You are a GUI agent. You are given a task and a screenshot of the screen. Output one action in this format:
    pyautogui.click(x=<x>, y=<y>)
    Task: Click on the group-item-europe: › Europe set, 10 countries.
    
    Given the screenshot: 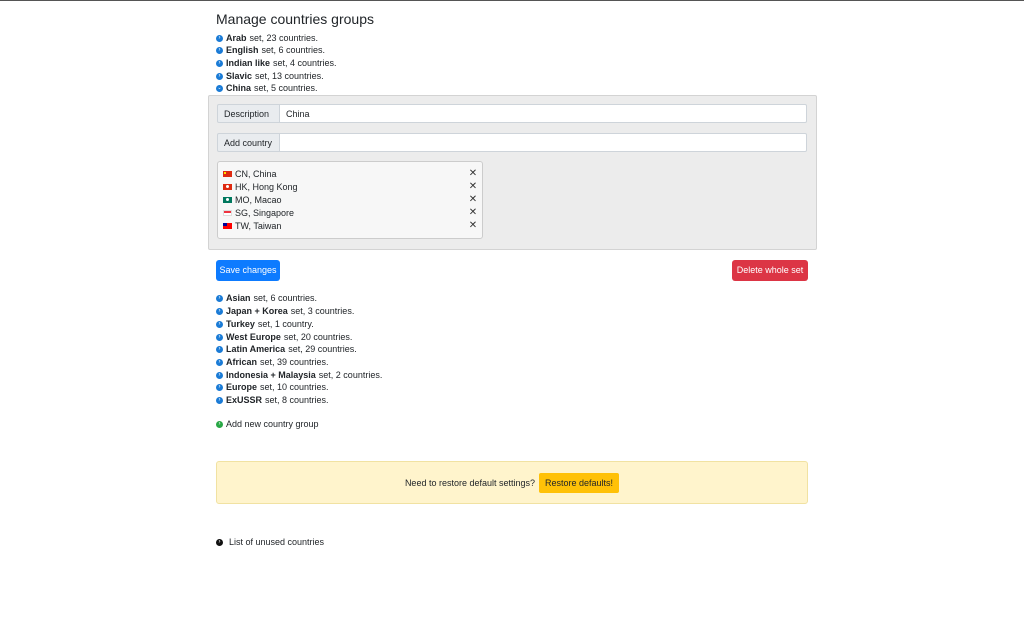 What is the action you would take?
    pyautogui.click(x=272, y=387)
    